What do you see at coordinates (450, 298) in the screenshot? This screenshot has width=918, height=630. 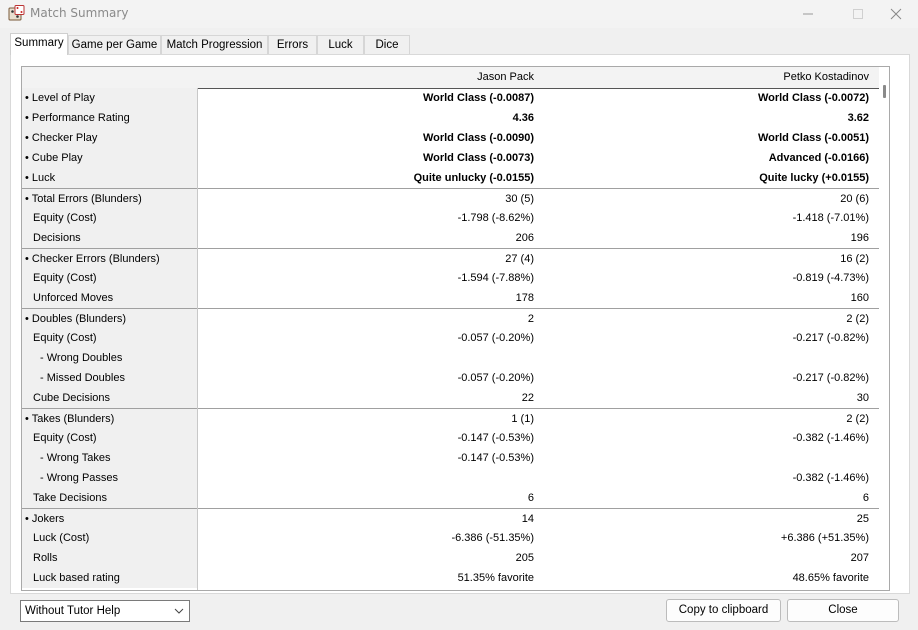 I see `table-row: Unforced Moves 178 160` at bounding box center [450, 298].